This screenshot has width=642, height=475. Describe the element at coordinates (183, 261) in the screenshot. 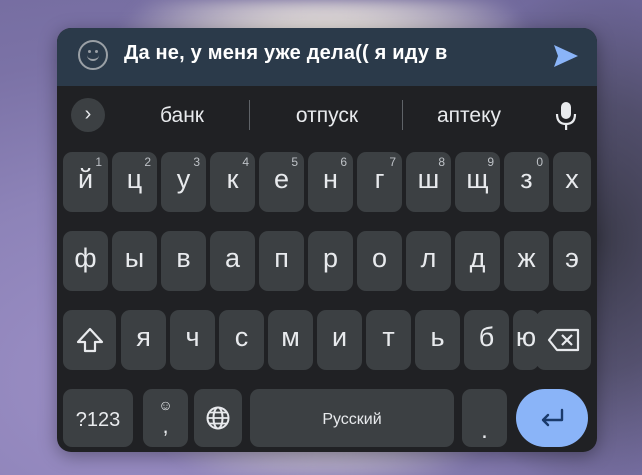

I see `key-в: в` at that location.